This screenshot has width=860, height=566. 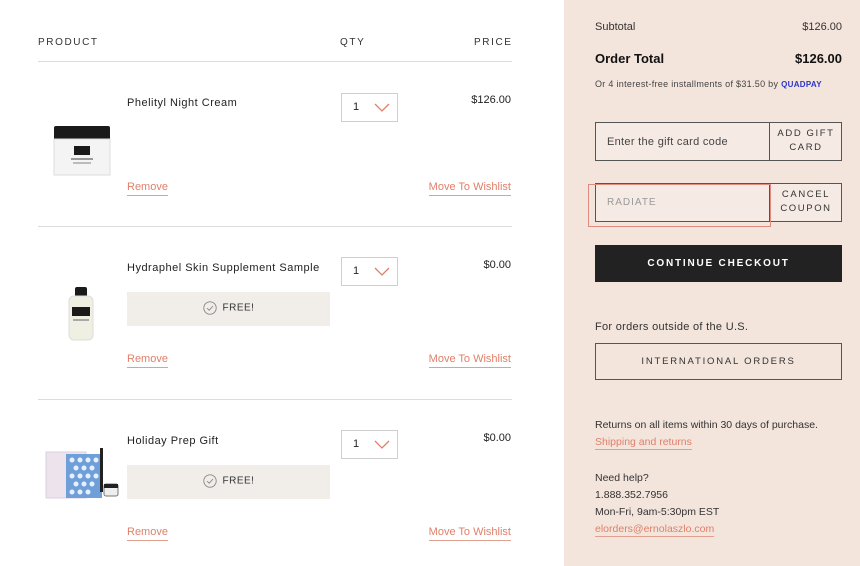 What do you see at coordinates (805, 202) in the screenshot?
I see `cancel-coupon-button: CANCEL COUPON` at bounding box center [805, 202].